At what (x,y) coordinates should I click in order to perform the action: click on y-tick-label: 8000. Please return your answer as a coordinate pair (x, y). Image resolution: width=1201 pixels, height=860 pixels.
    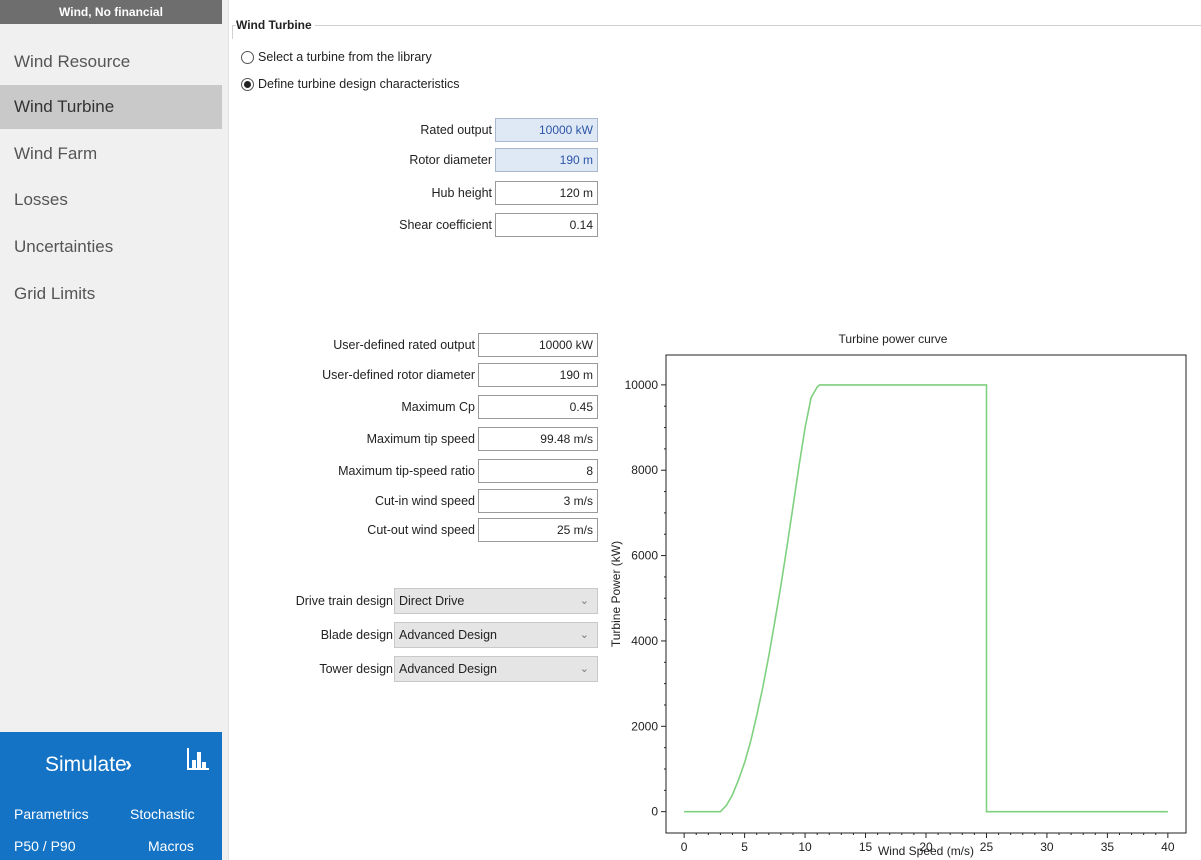
    Looking at the image, I should click on (644, 470).